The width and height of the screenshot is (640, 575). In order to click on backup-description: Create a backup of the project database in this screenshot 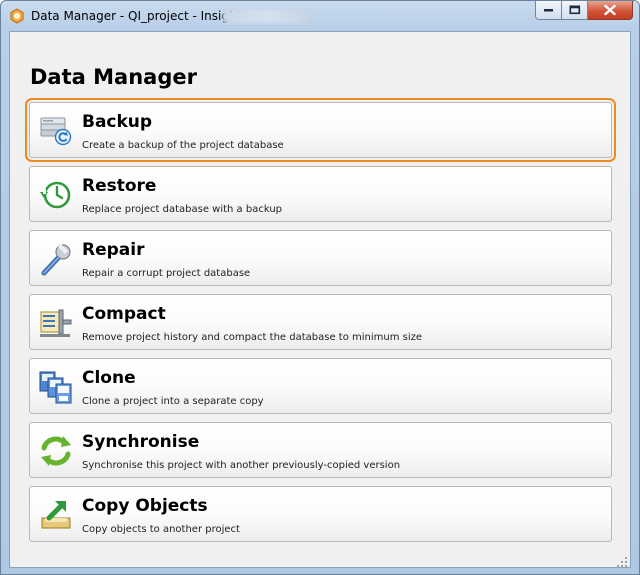, I will do `click(183, 145)`.